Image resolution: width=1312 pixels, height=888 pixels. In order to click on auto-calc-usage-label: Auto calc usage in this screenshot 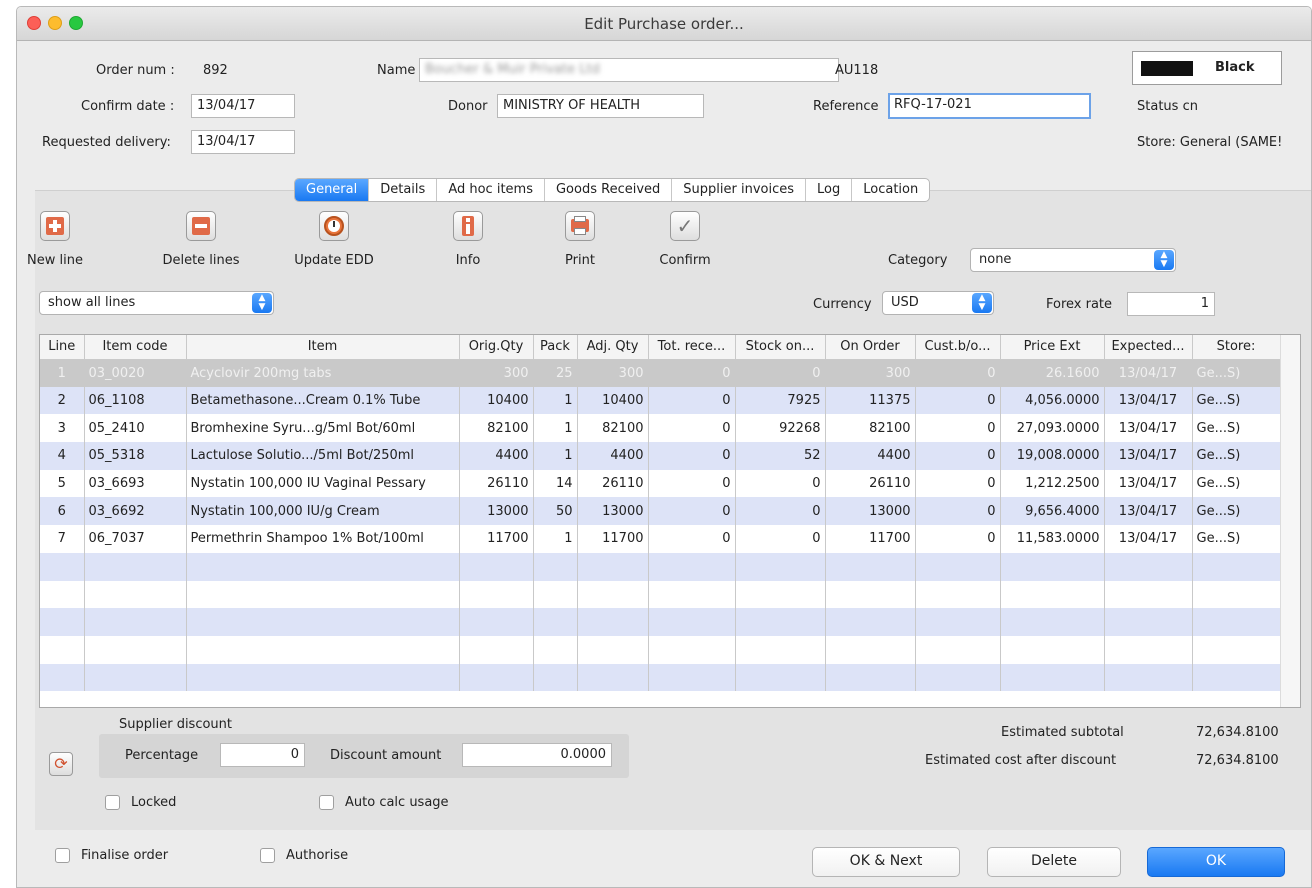, I will do `click(397, 802)`.